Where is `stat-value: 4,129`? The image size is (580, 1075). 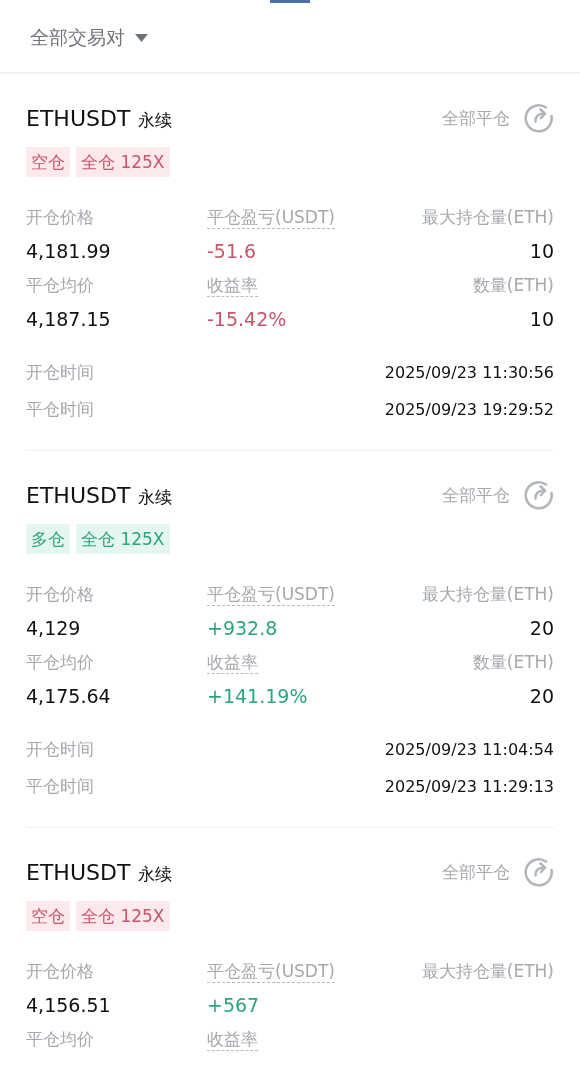 stat-value: 4,129 is located at coordinates (53, 628).